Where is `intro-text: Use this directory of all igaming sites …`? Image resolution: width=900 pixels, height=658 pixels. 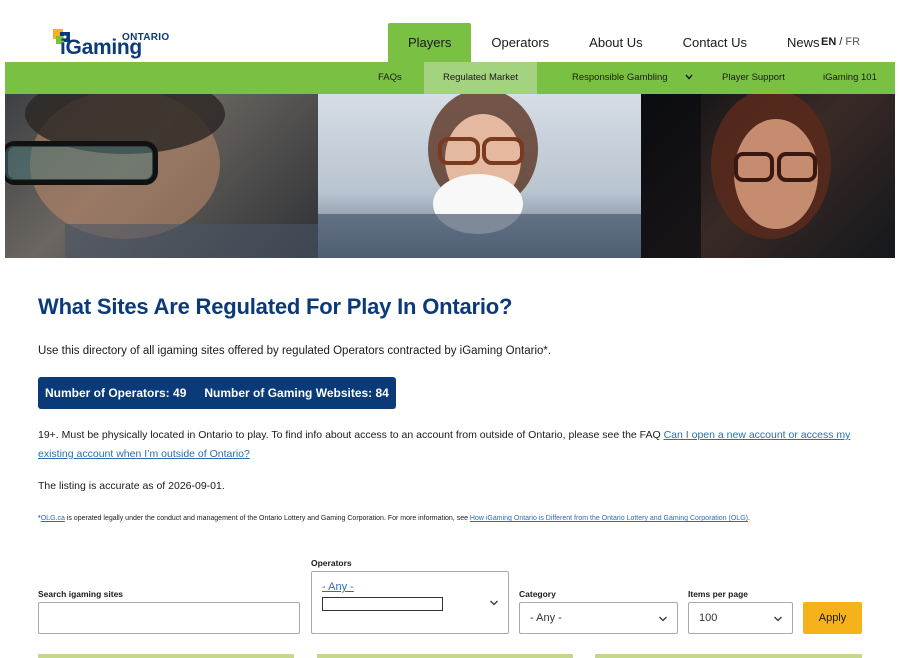 intro-text: Use this directory of all igaming sites … is located at coordinates (295, 351).